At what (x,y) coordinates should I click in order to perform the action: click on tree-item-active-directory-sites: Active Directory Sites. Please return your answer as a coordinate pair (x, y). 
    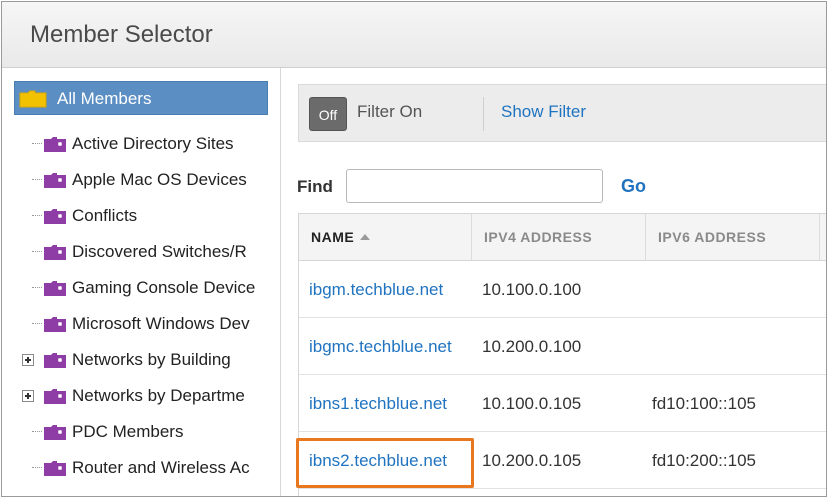
    Looking at the image, I should click on (141, 144).